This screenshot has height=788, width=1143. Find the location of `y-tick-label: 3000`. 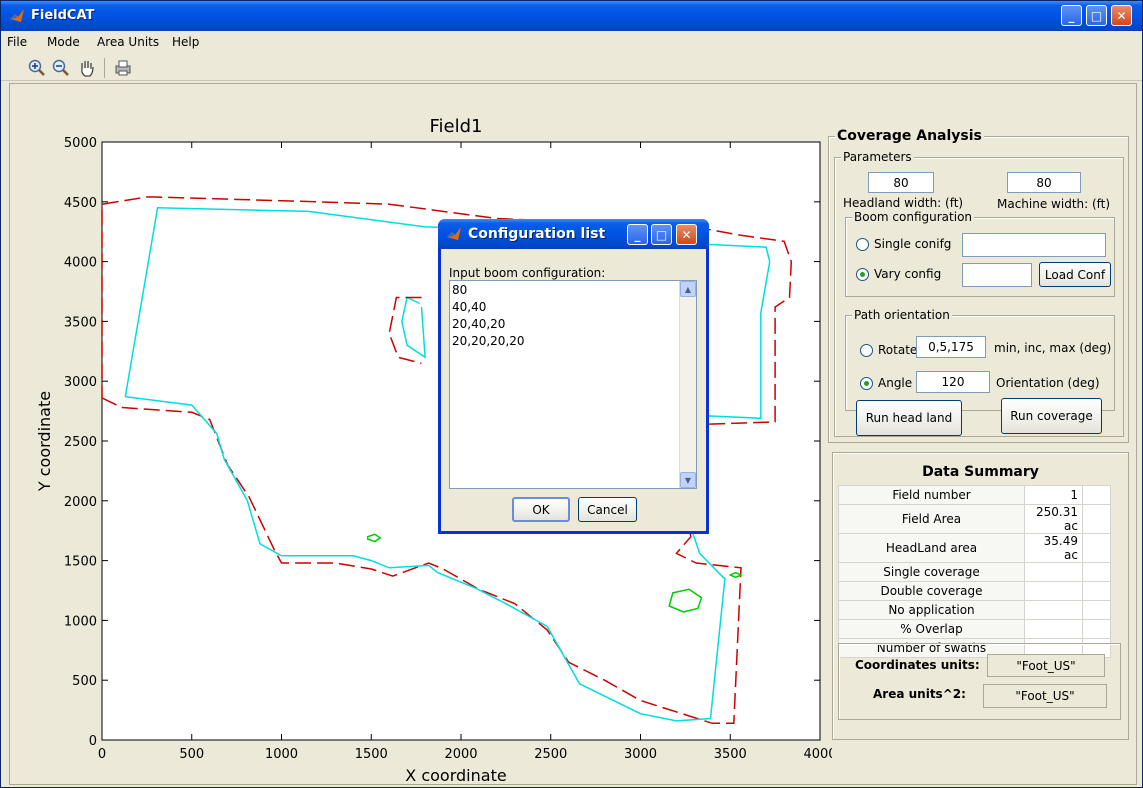

y-tick-label: 3000 is located at coordinates (80, 382).